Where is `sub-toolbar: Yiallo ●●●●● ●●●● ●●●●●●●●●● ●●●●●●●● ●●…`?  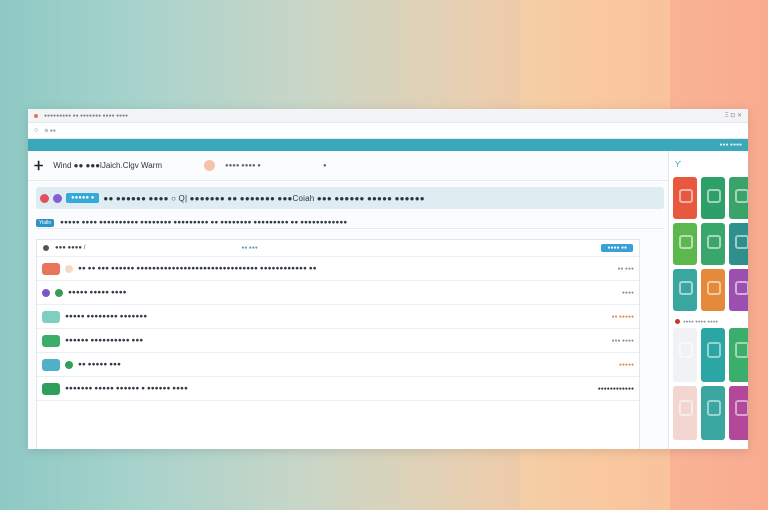
sub-toolbar: Yiallo ●●●●● ●●●● ●●●●●●●●●● ●●●●●●●● ●●… is located at coordinates (350, 223).